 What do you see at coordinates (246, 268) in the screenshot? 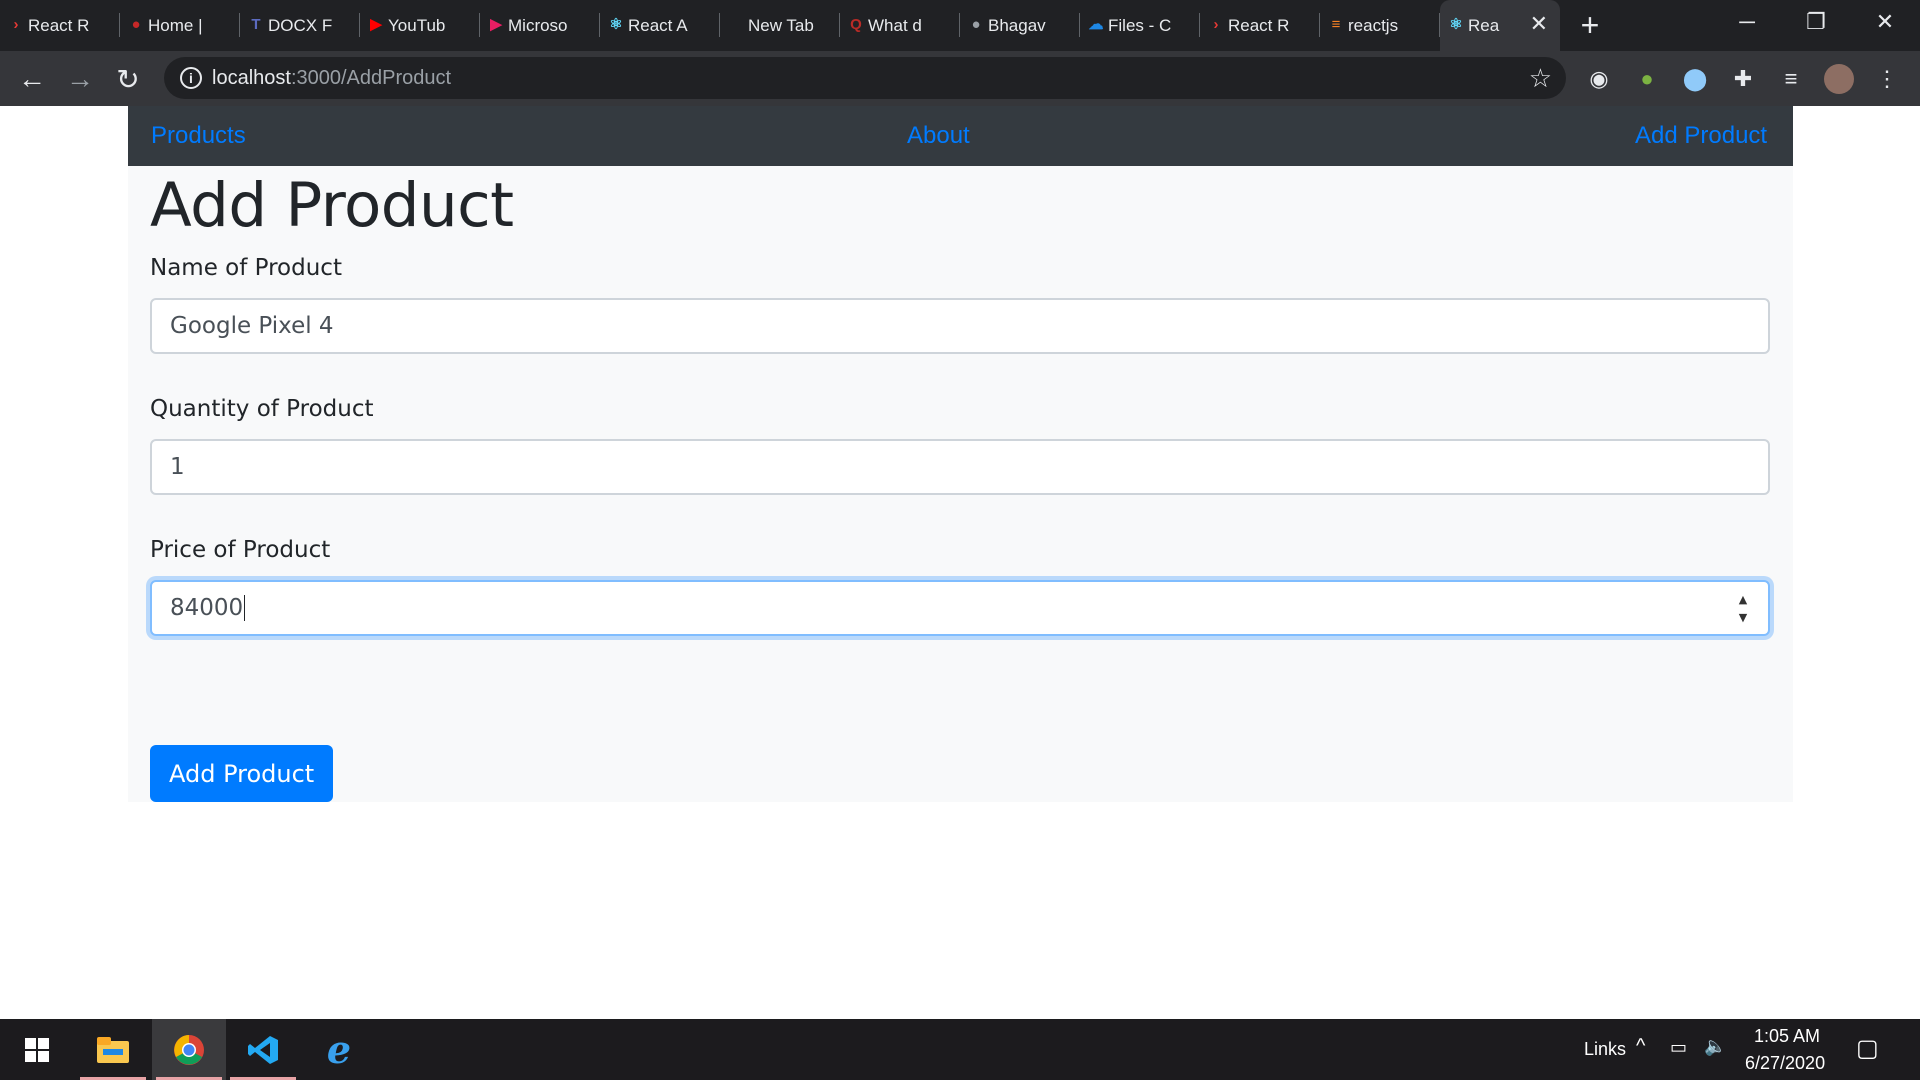
I see `name-label: Name of Product` at bounding box center [246, 268].